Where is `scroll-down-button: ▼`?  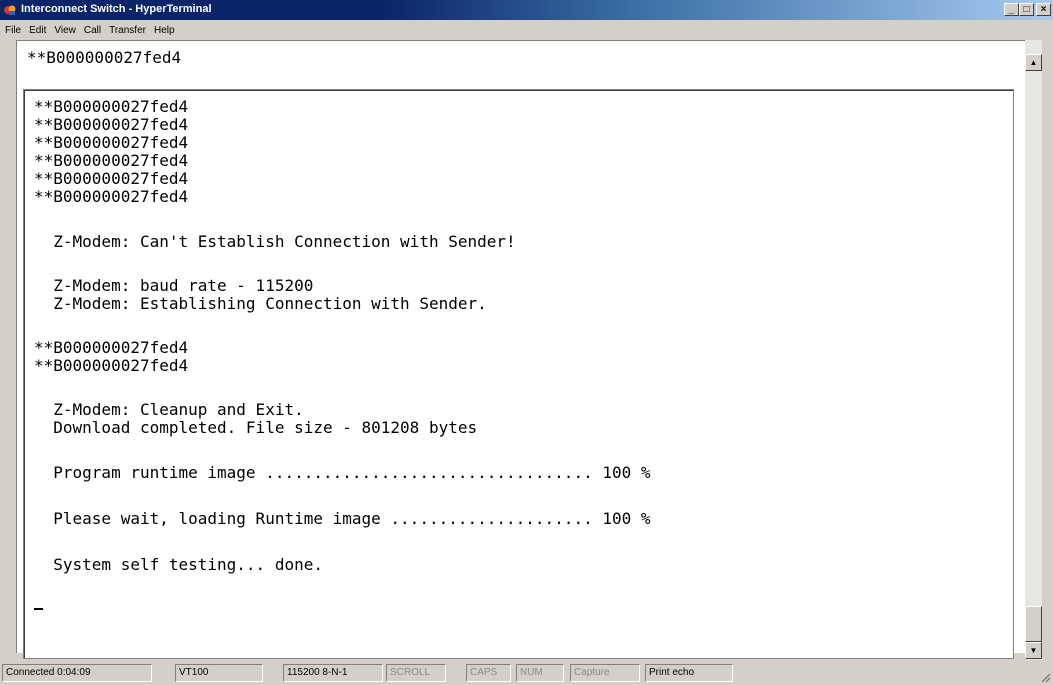
scroll-down-button: ▼ is located at coordinates (1033, 650).